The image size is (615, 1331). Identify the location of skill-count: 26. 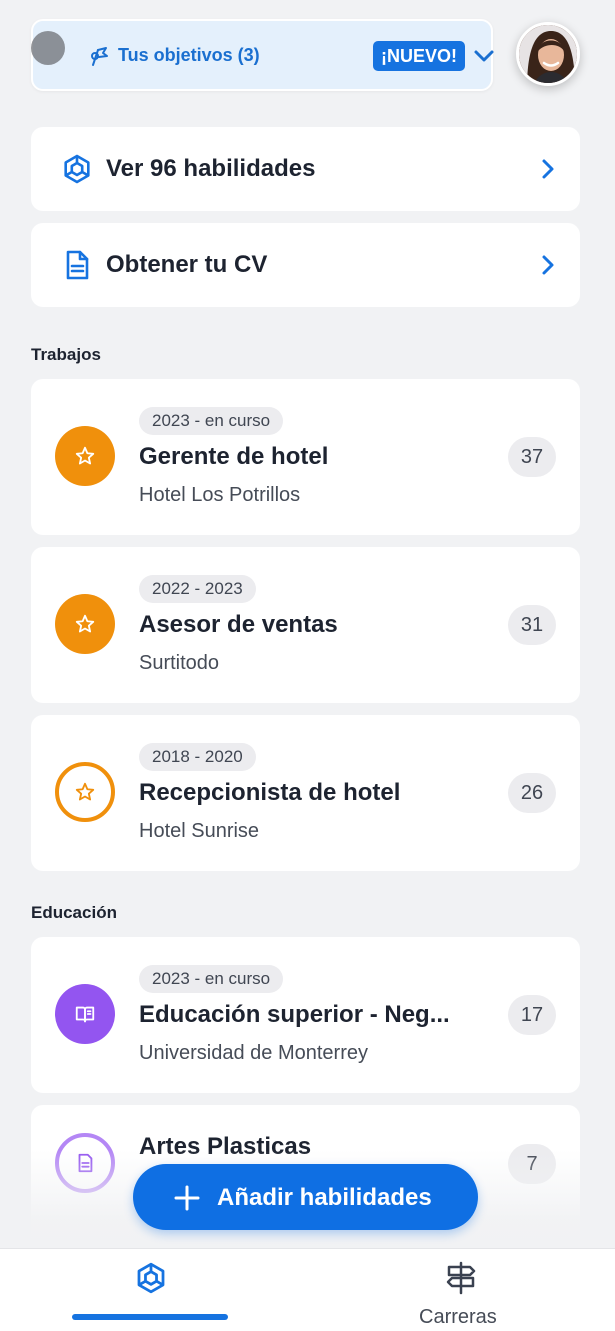
(532, 793).